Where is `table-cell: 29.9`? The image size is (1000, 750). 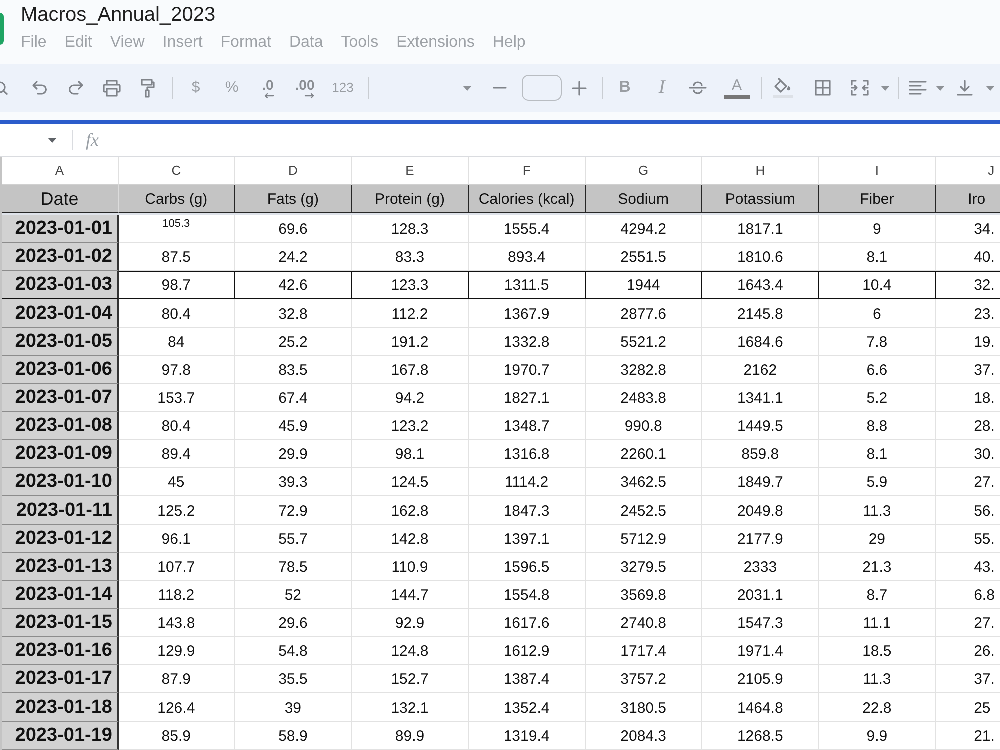 table-cell: 29.9 is located at coordinates (293, 454).